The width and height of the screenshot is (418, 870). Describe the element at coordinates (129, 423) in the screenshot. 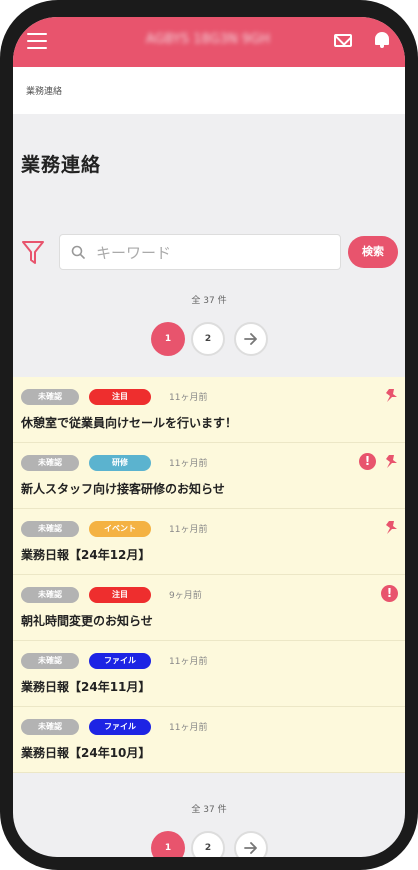

I see `item-title: 休憩室で従業員向けセールを行います！` at that location.